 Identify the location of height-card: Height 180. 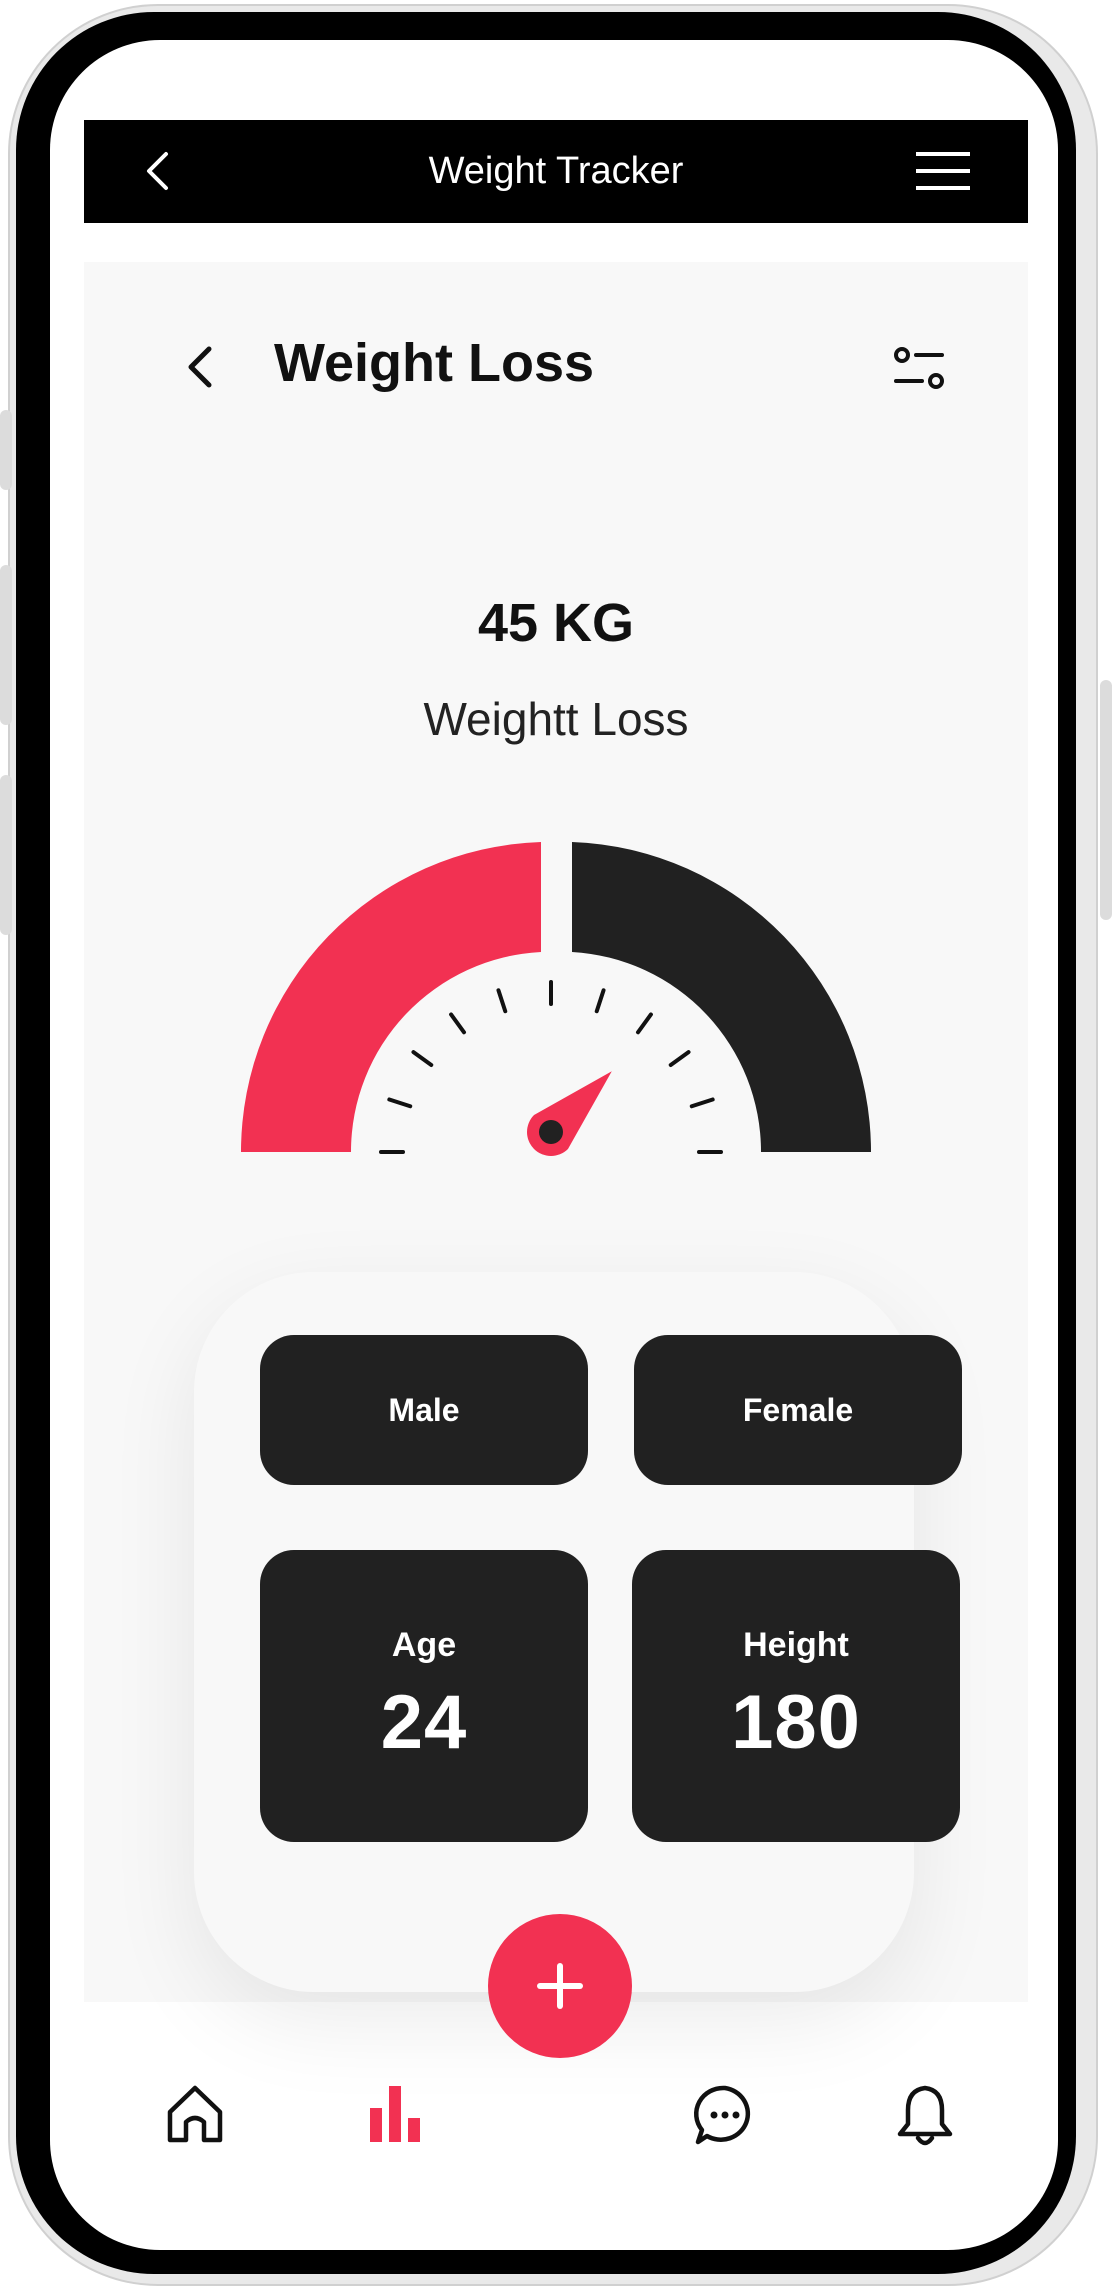
(796, 1696).